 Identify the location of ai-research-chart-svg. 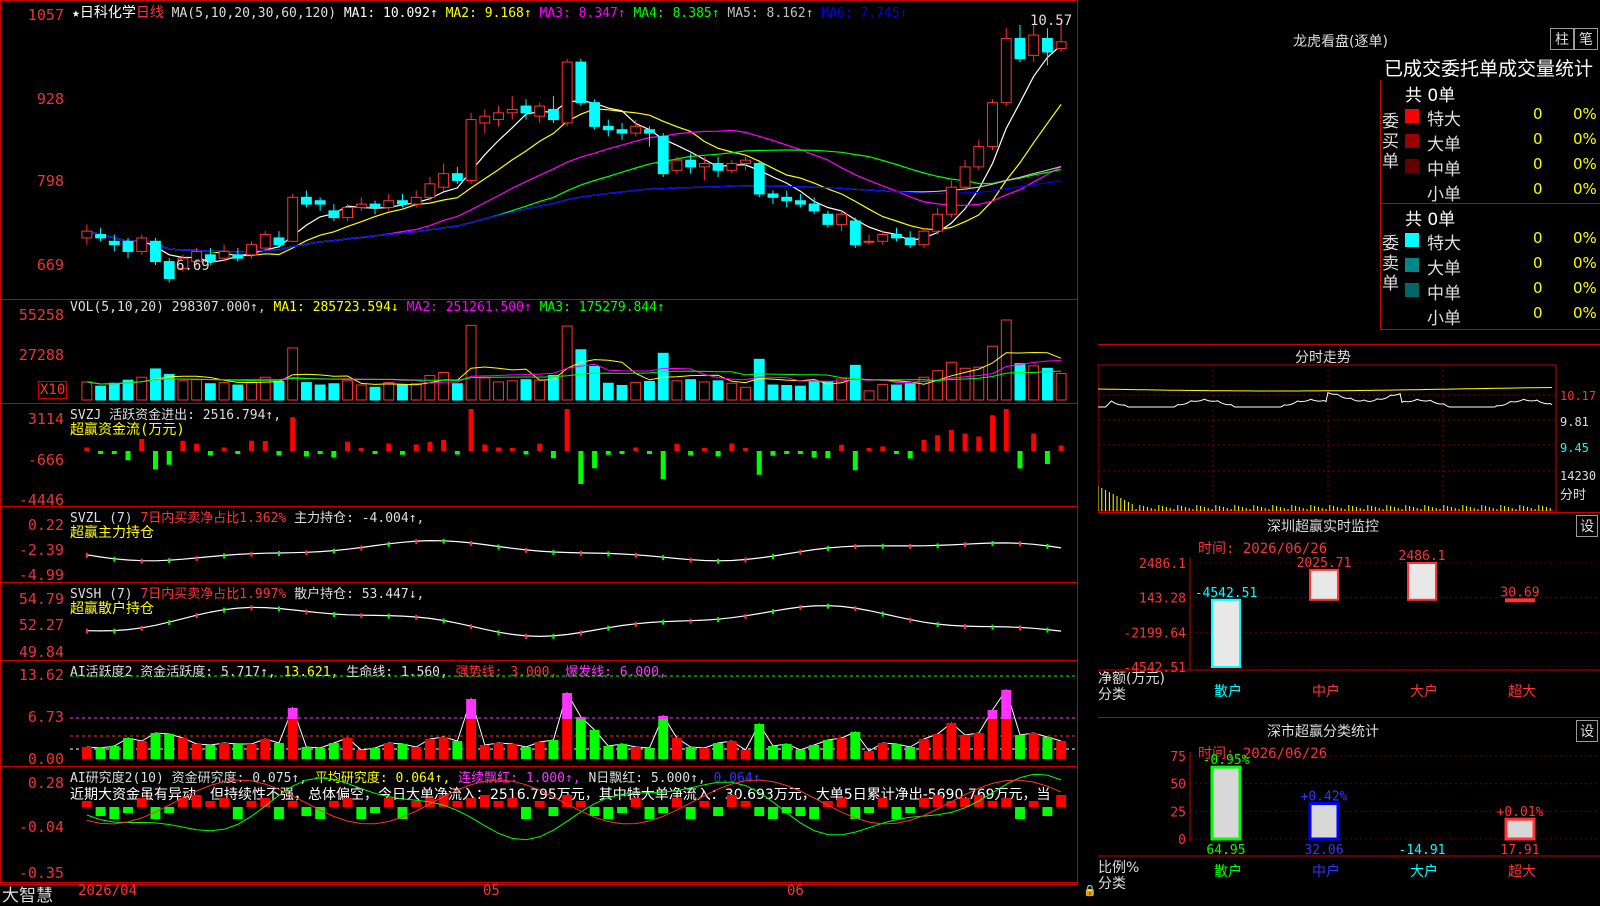
(574, 807).